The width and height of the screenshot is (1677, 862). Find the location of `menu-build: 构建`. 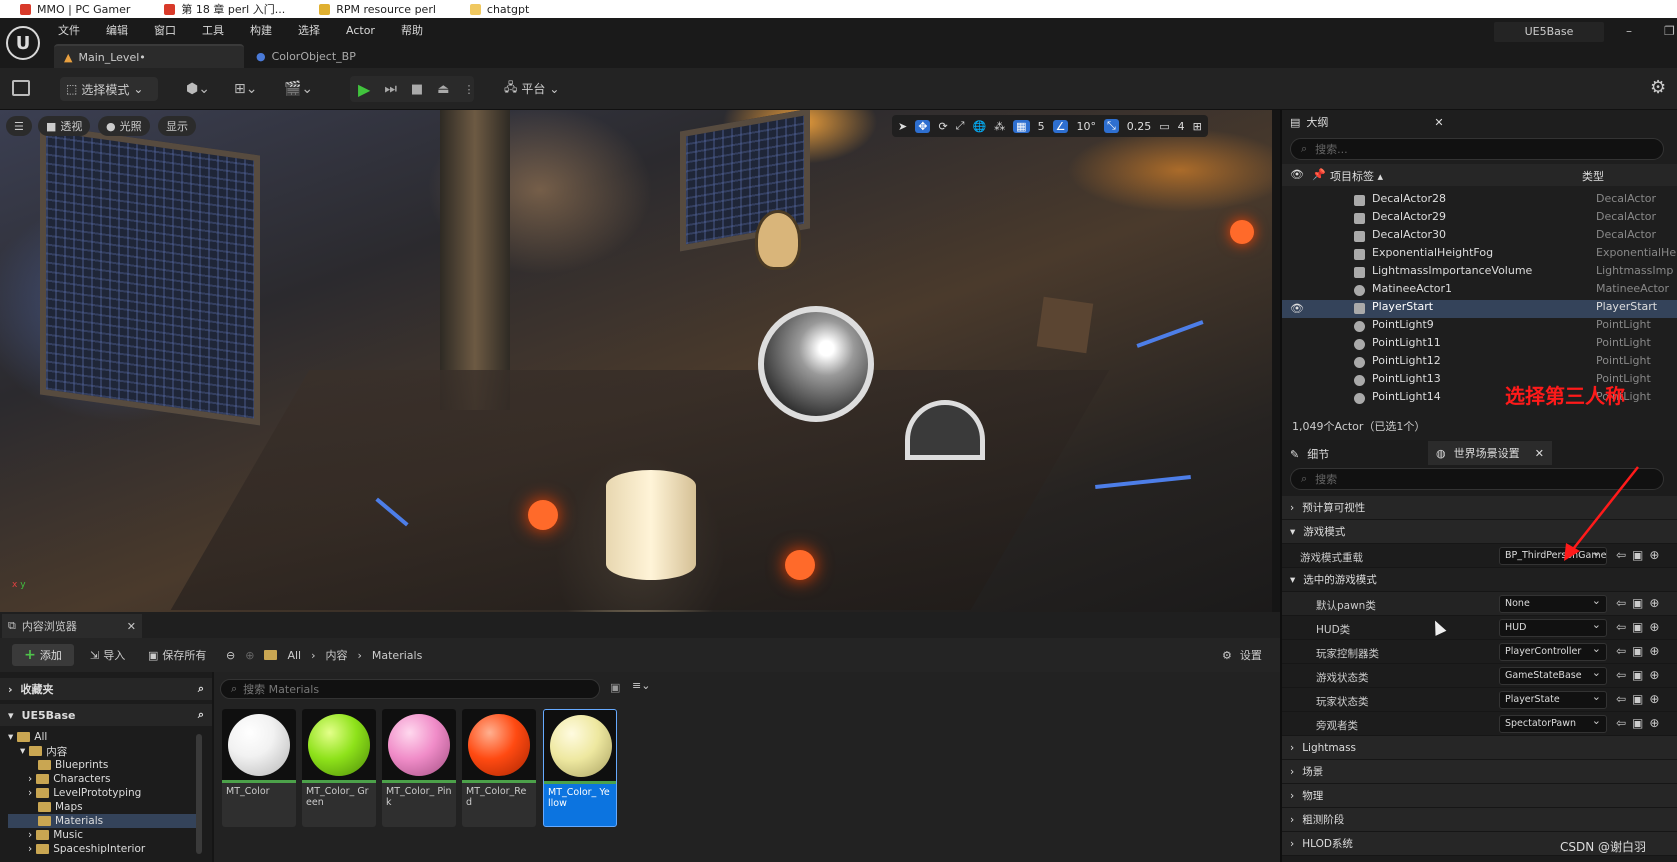

menu-build: 构建 is located at coordinates (261, 30).